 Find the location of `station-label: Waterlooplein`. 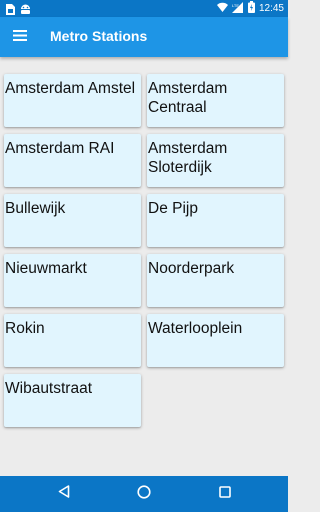

station-label: Waterlooplein is located at coordinates (195, 328).